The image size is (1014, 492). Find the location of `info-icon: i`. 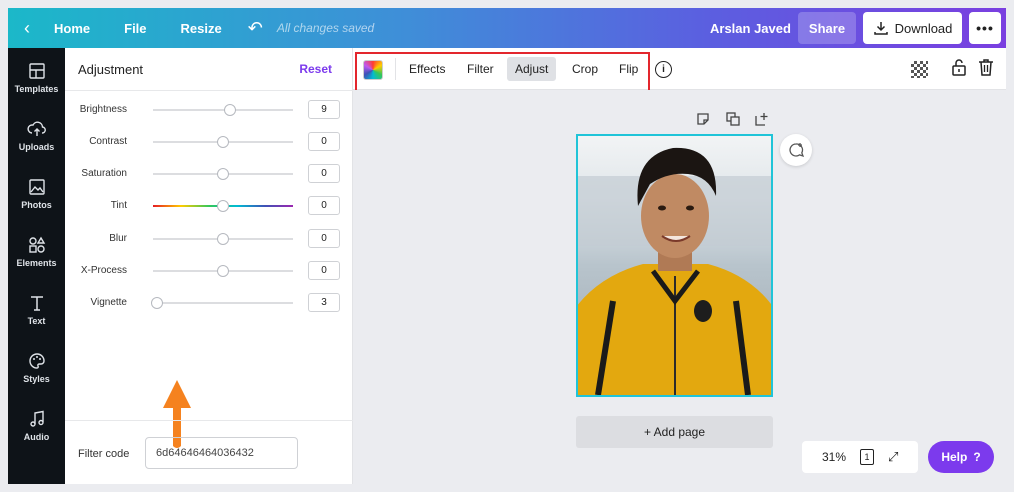

info-icon: i is located at coordinates (663, 69).